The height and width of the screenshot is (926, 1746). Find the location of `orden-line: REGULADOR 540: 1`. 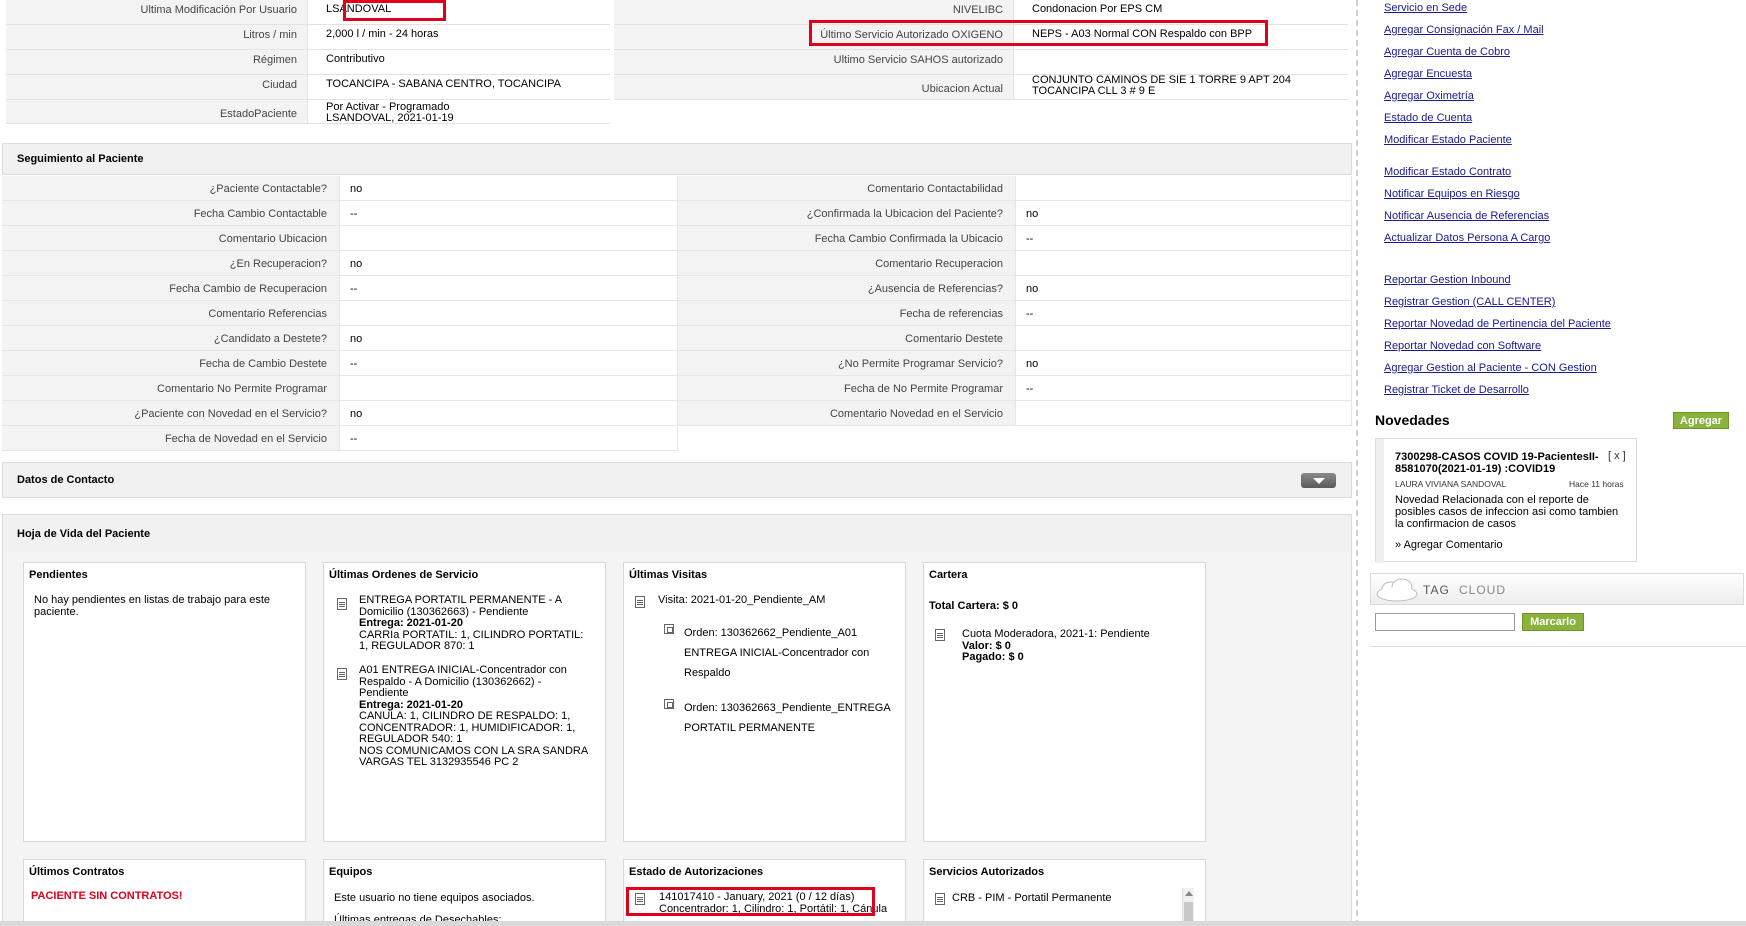

orden-line: REGULADOR 540: 1 is located at coordinates (411, 739).